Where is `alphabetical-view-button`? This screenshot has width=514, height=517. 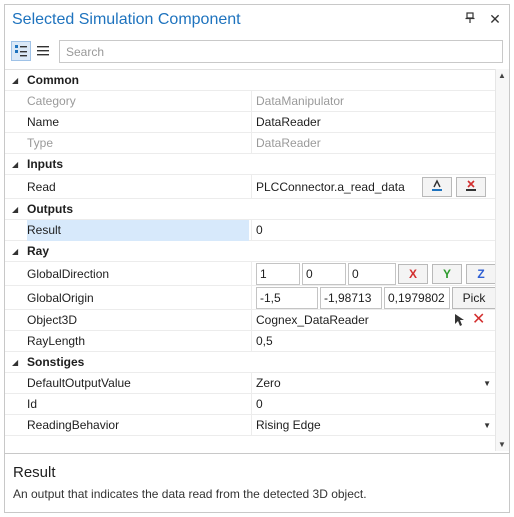 alphabetical-view-button is located at coordinates (43, 51).